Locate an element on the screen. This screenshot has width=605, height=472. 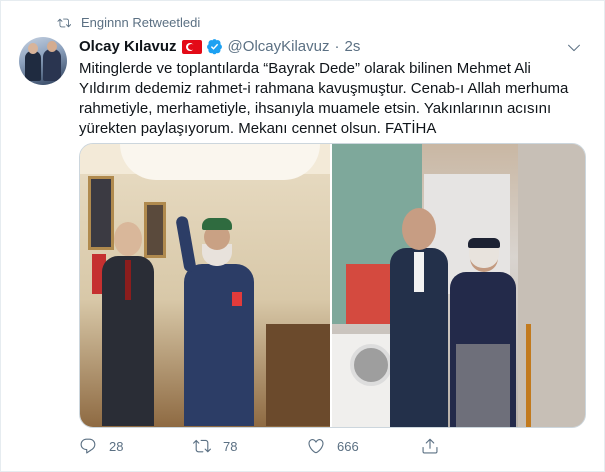
tweet-actions: 28 78 666 is located at coordinates (309, 446).